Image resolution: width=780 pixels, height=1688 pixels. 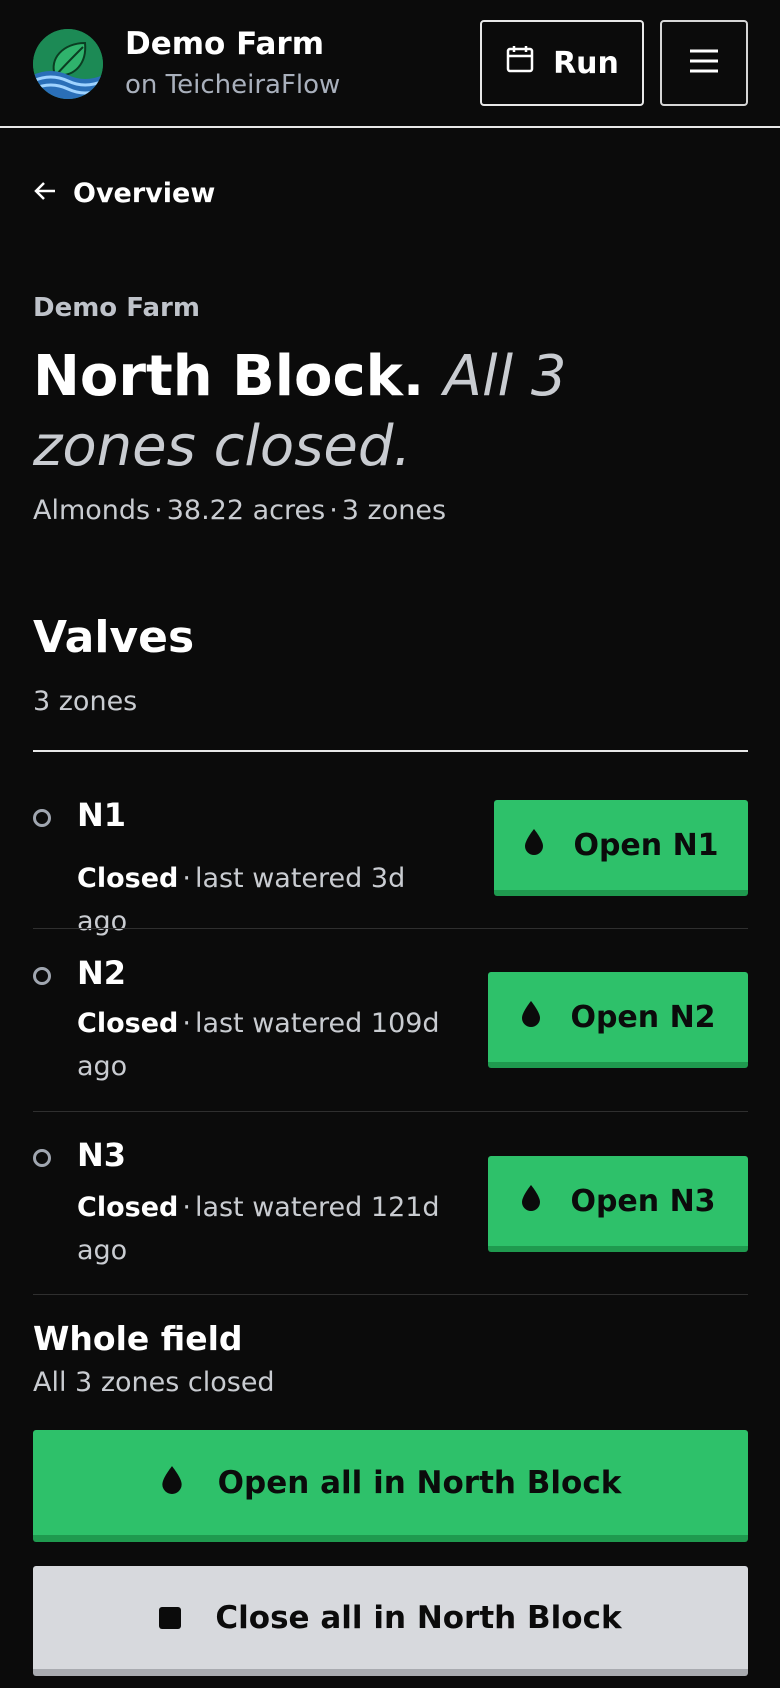 I want to click on menu-button, so click(x=704, y=63).